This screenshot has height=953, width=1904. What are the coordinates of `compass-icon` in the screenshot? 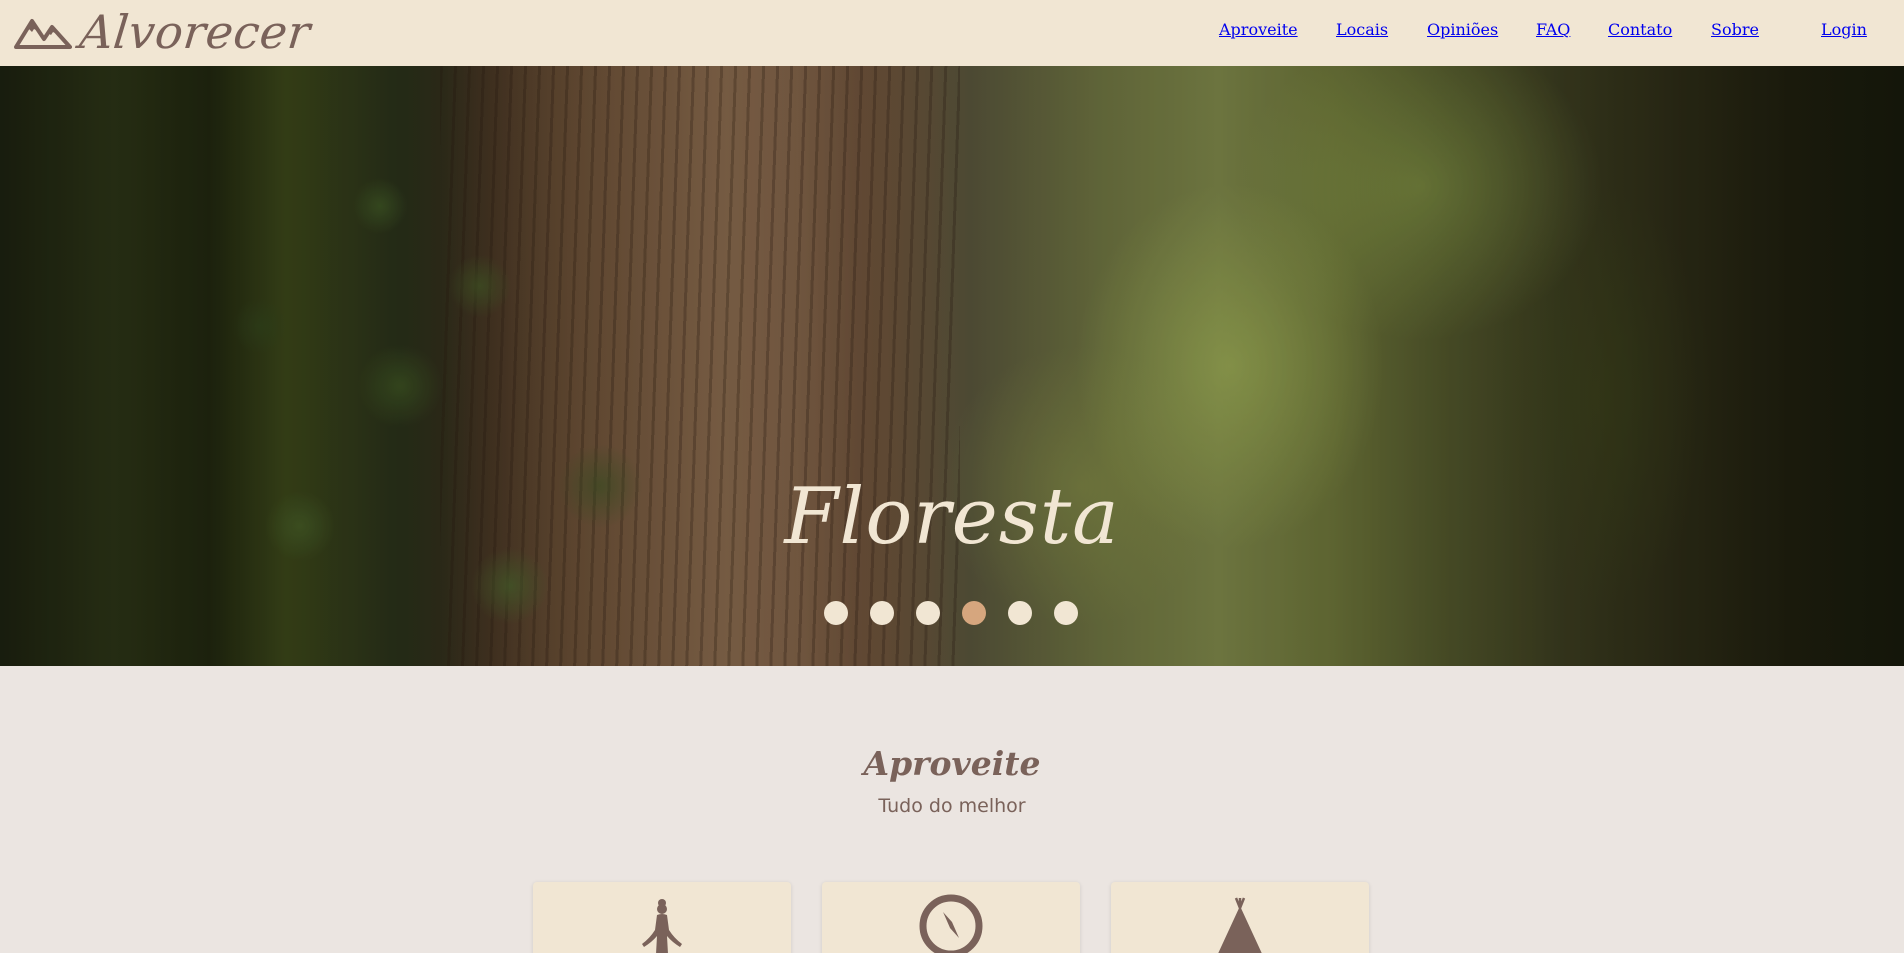 It's located at (951, 923).